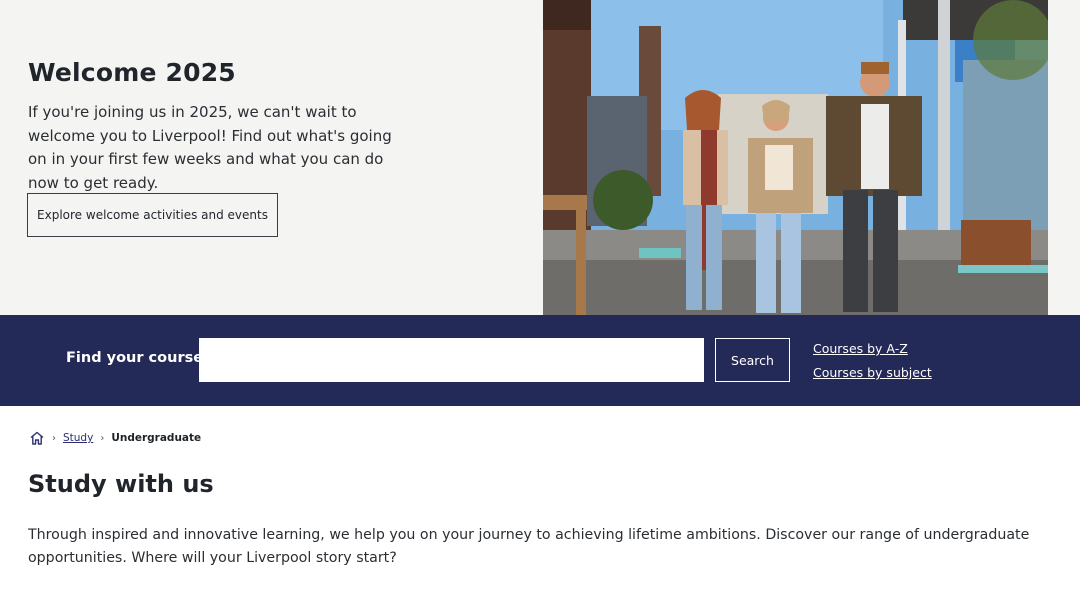 This screenshot has width=1080, height=597. I want to click on breadcrumb: › Study › Undergraduate, so click(115, 438).